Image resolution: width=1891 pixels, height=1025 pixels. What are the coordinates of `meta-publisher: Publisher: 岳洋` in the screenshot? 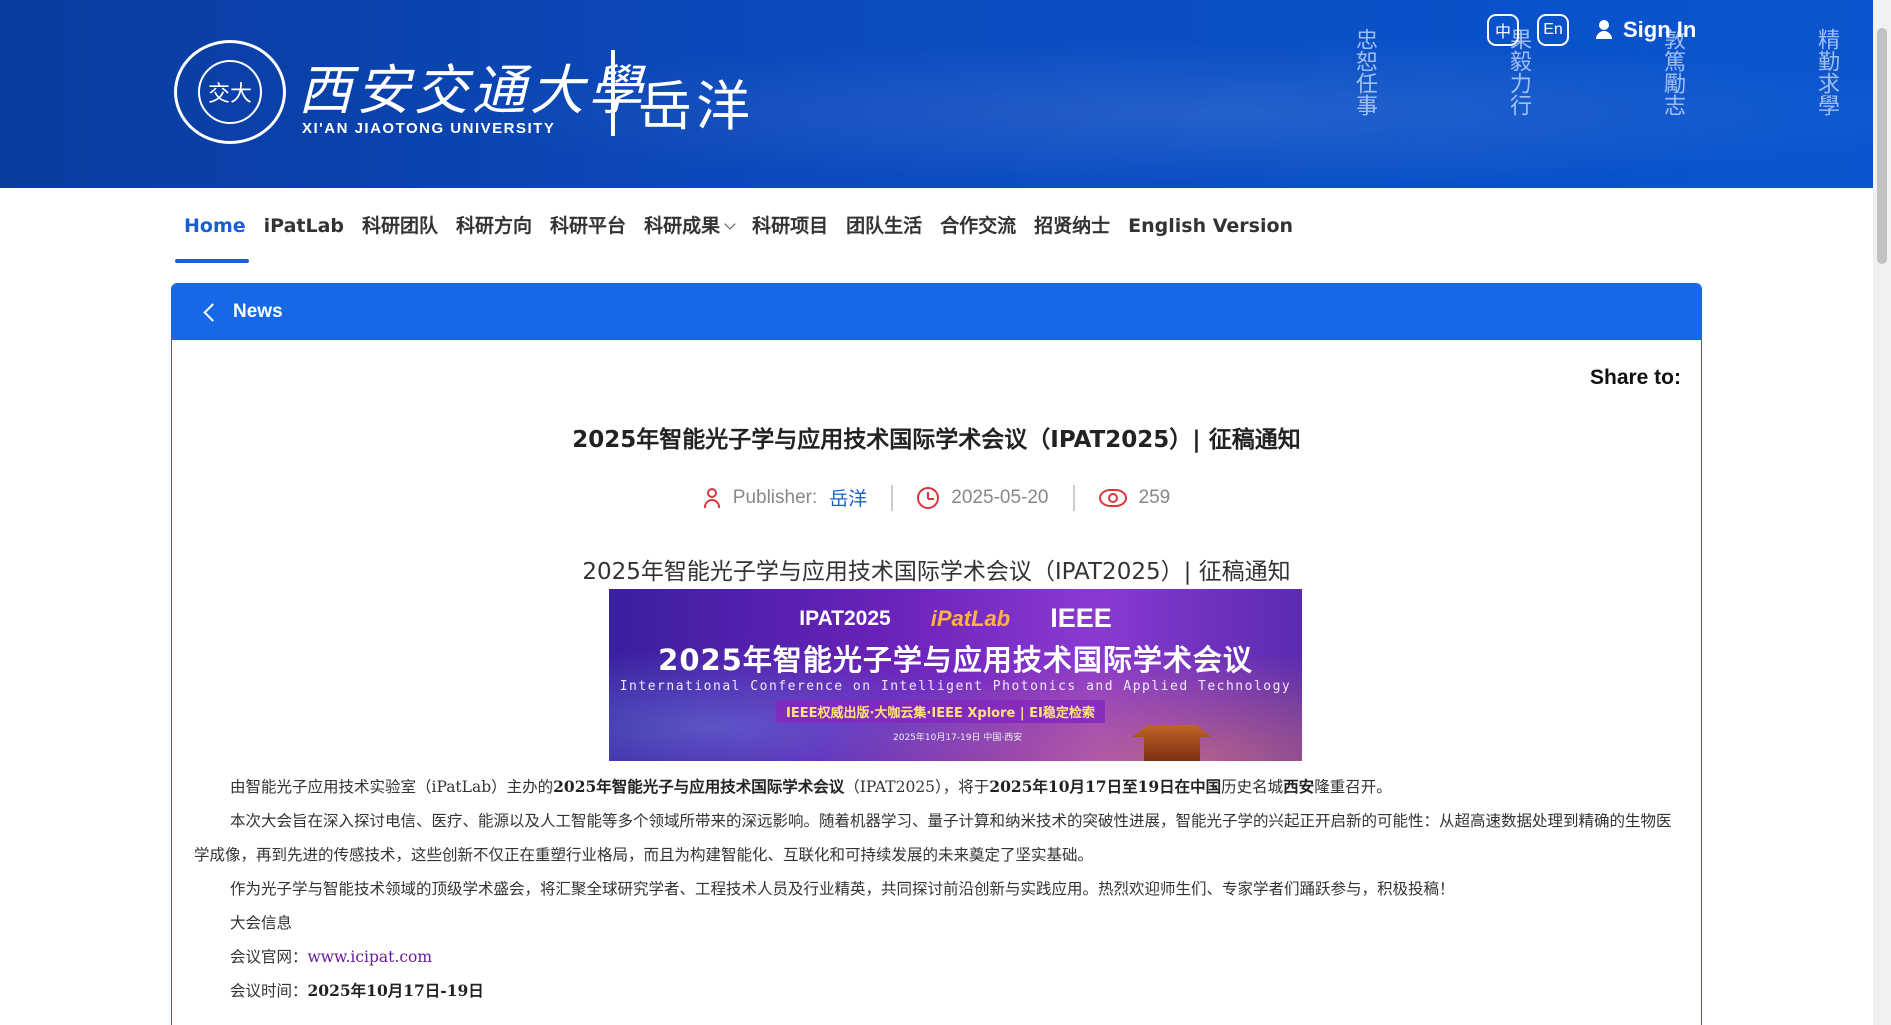 It's located at (785, 497).